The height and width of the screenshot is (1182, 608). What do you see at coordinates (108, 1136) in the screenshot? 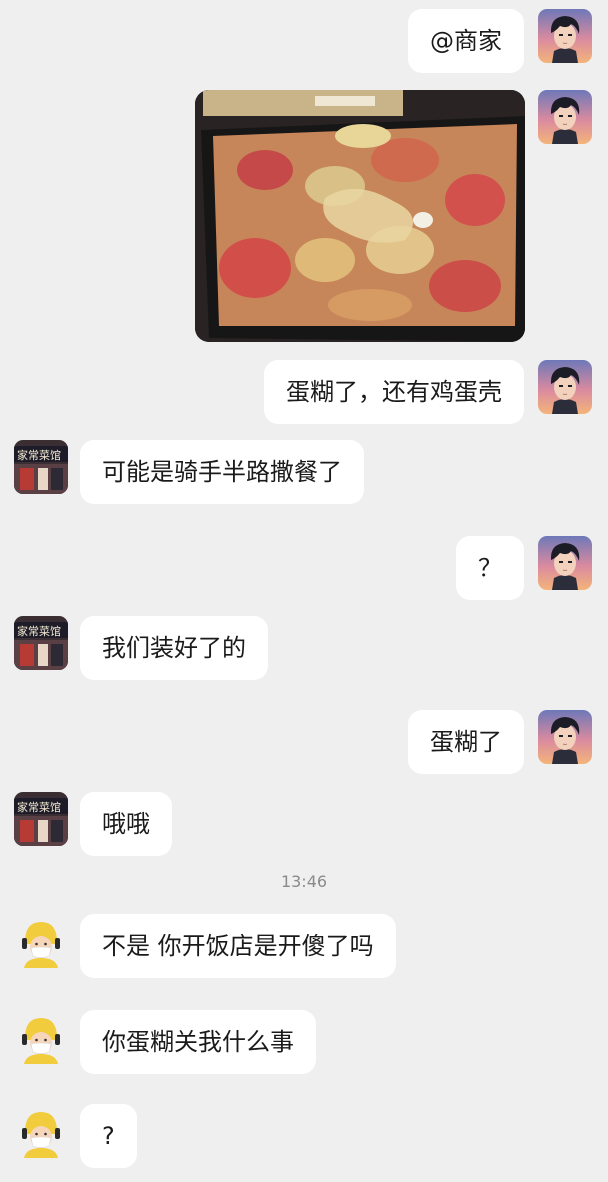
I see `message-bubble: ?` at bounding box center [108, 1136].